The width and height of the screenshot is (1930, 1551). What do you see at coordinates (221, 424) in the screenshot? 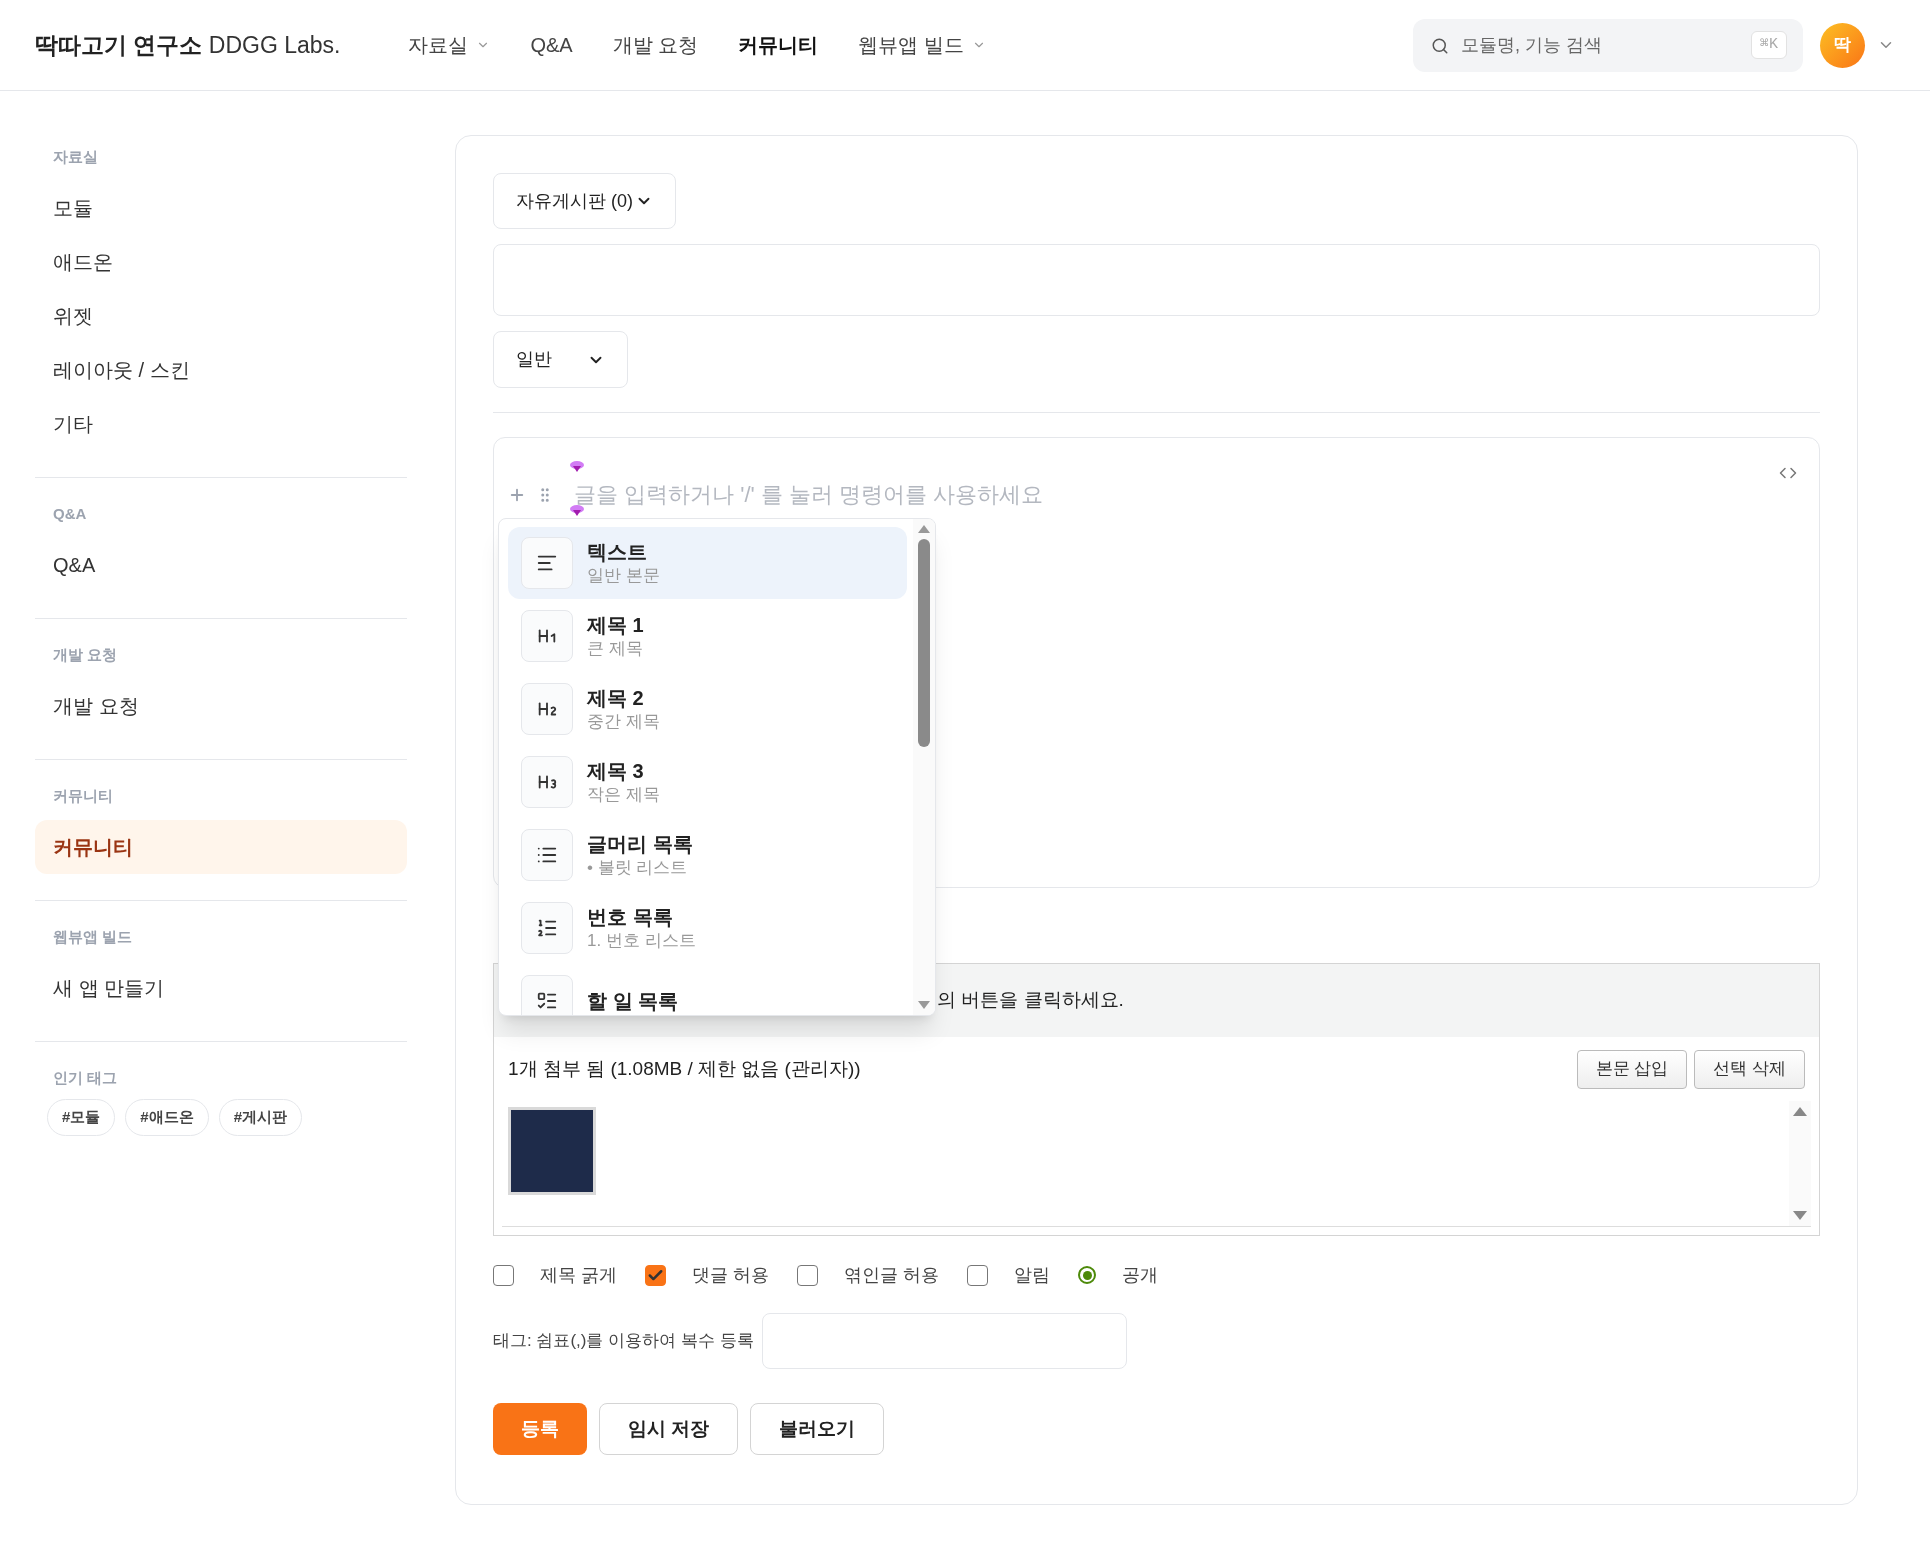
I see `sidebar-item: 기타` at bounding box center [221, 424].